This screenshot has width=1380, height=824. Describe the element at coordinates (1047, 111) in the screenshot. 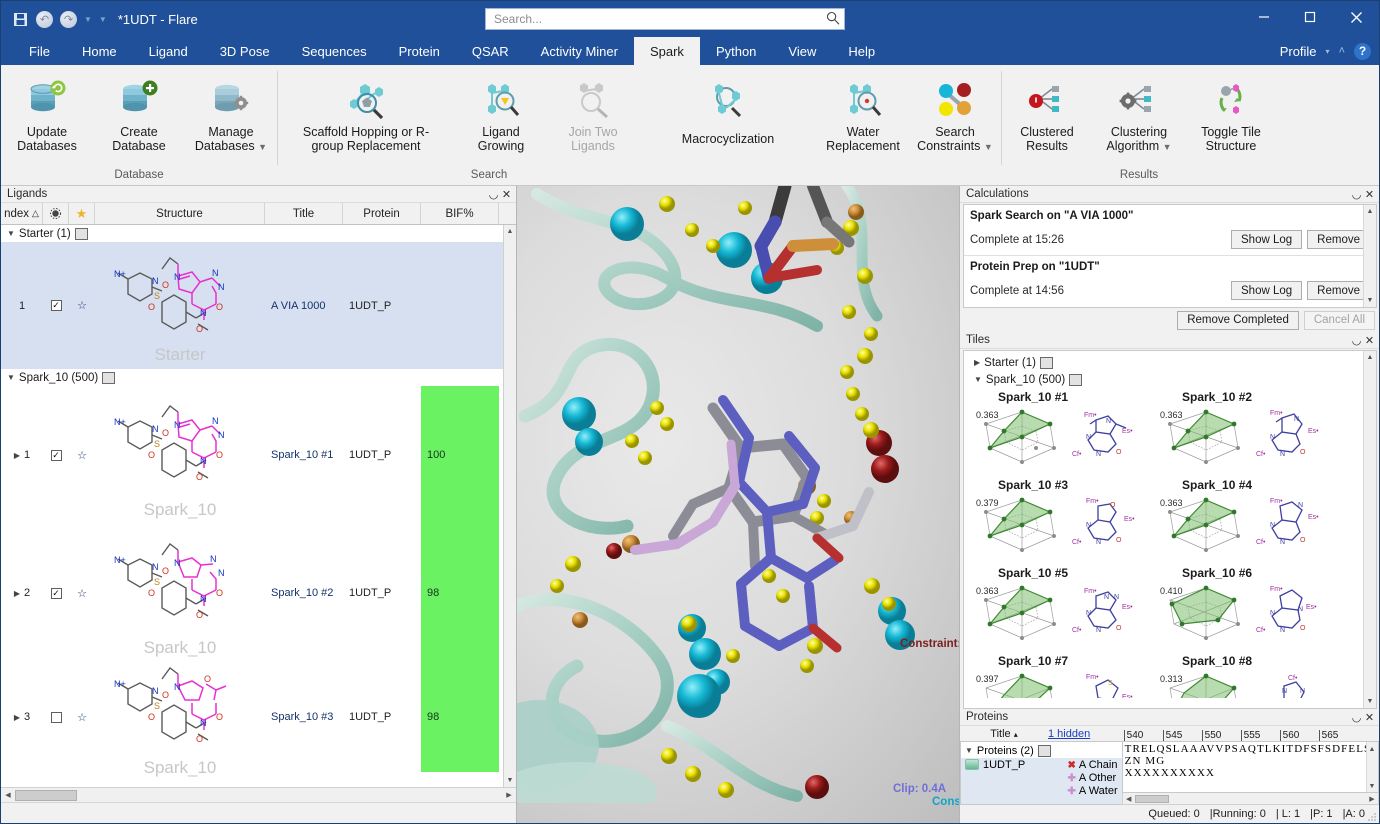

I see `clustered-results-button: Clustered Results` at that location.